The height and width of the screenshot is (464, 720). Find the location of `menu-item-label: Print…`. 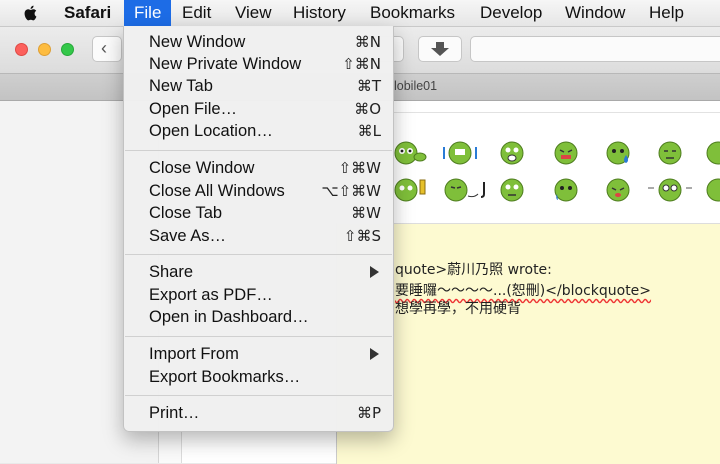

menu-item-label: Print… is located at coordinates (174, 413).